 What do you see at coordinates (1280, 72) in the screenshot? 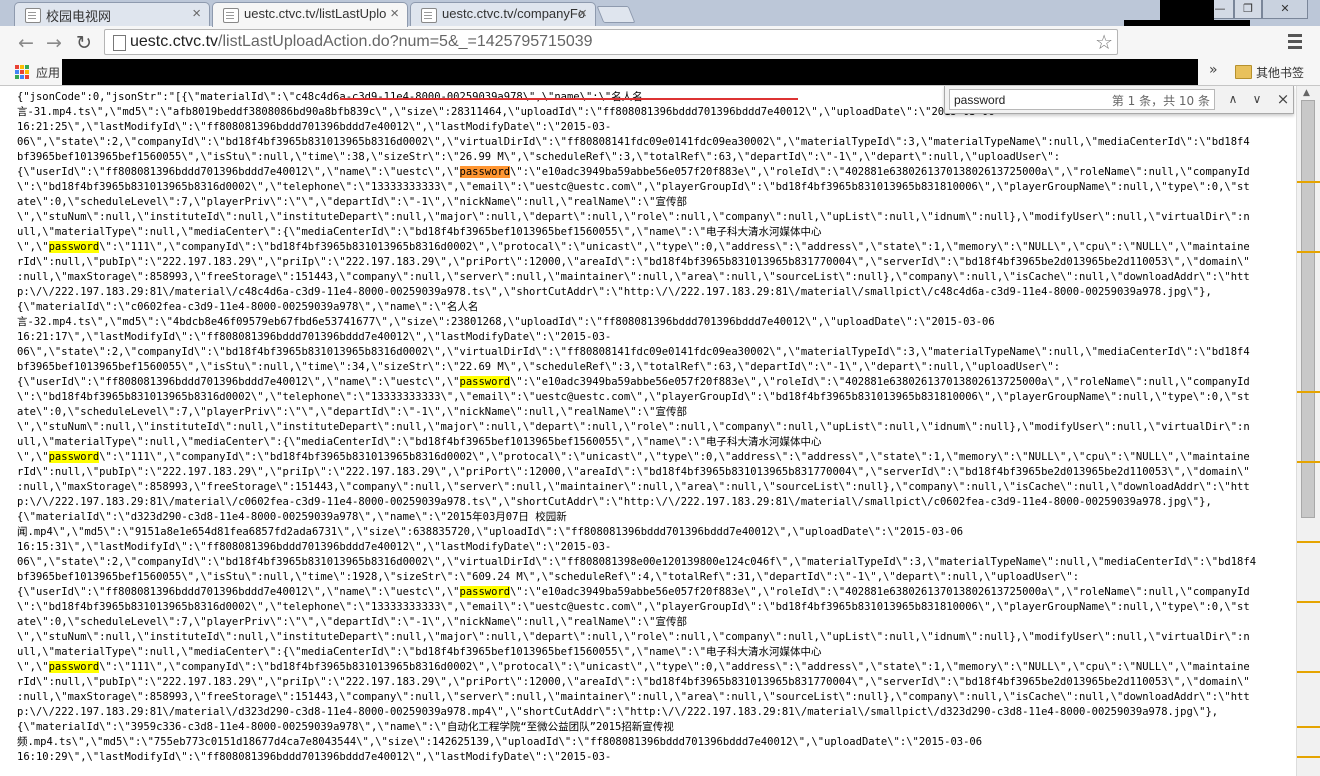
I see `other-bookmarks: 其他书签` at bounding box center [1280, 72].